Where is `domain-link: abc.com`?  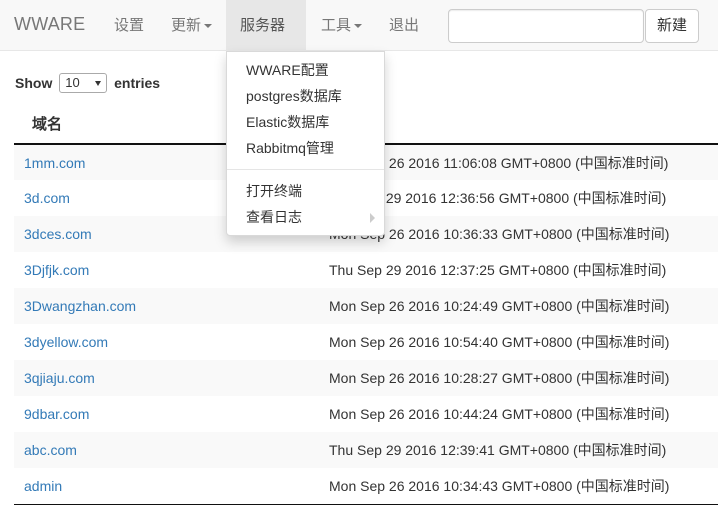
domain-link: abc.com is located at coordinates (50, 450).